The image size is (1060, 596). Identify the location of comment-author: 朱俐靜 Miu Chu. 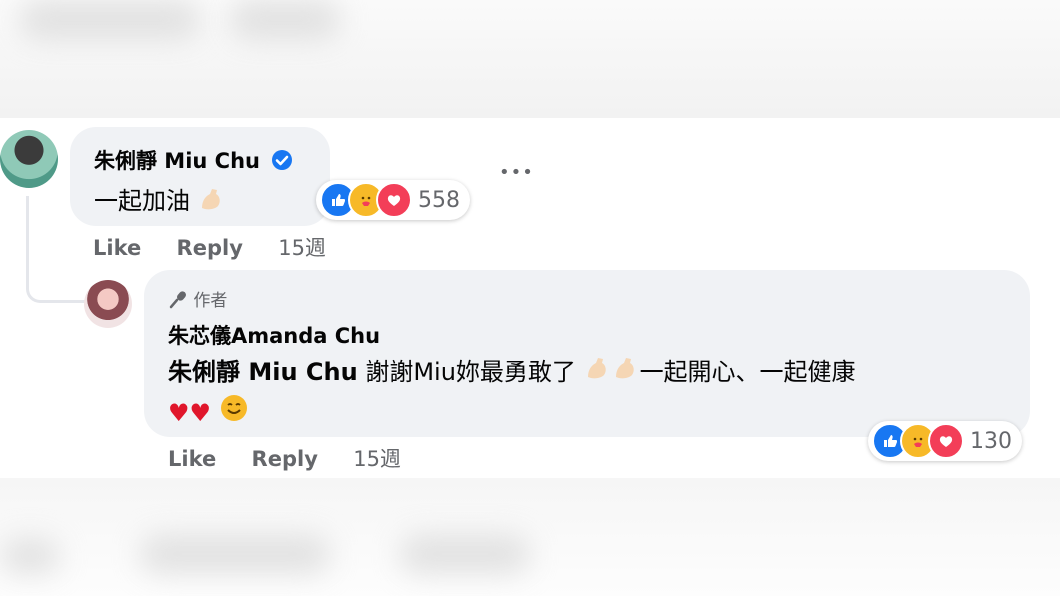
(193, 160).